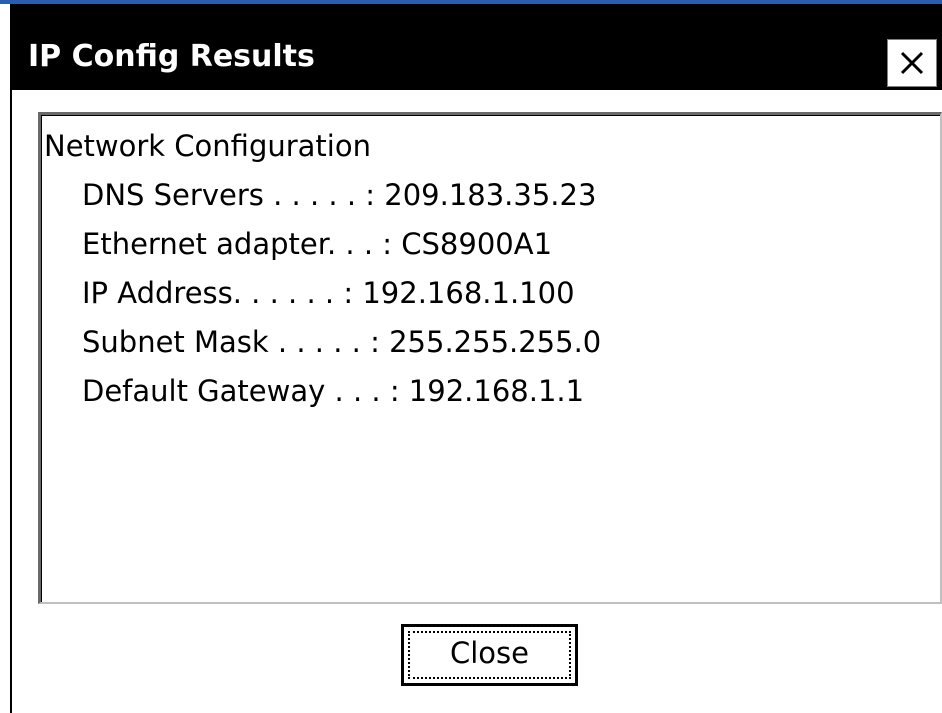 This screenshot has width=942, height=713. What do you see at coordinates (477, 47) in the screenshot?
I see `title-bar: IP Config Results` at bounding box center [477, 47].